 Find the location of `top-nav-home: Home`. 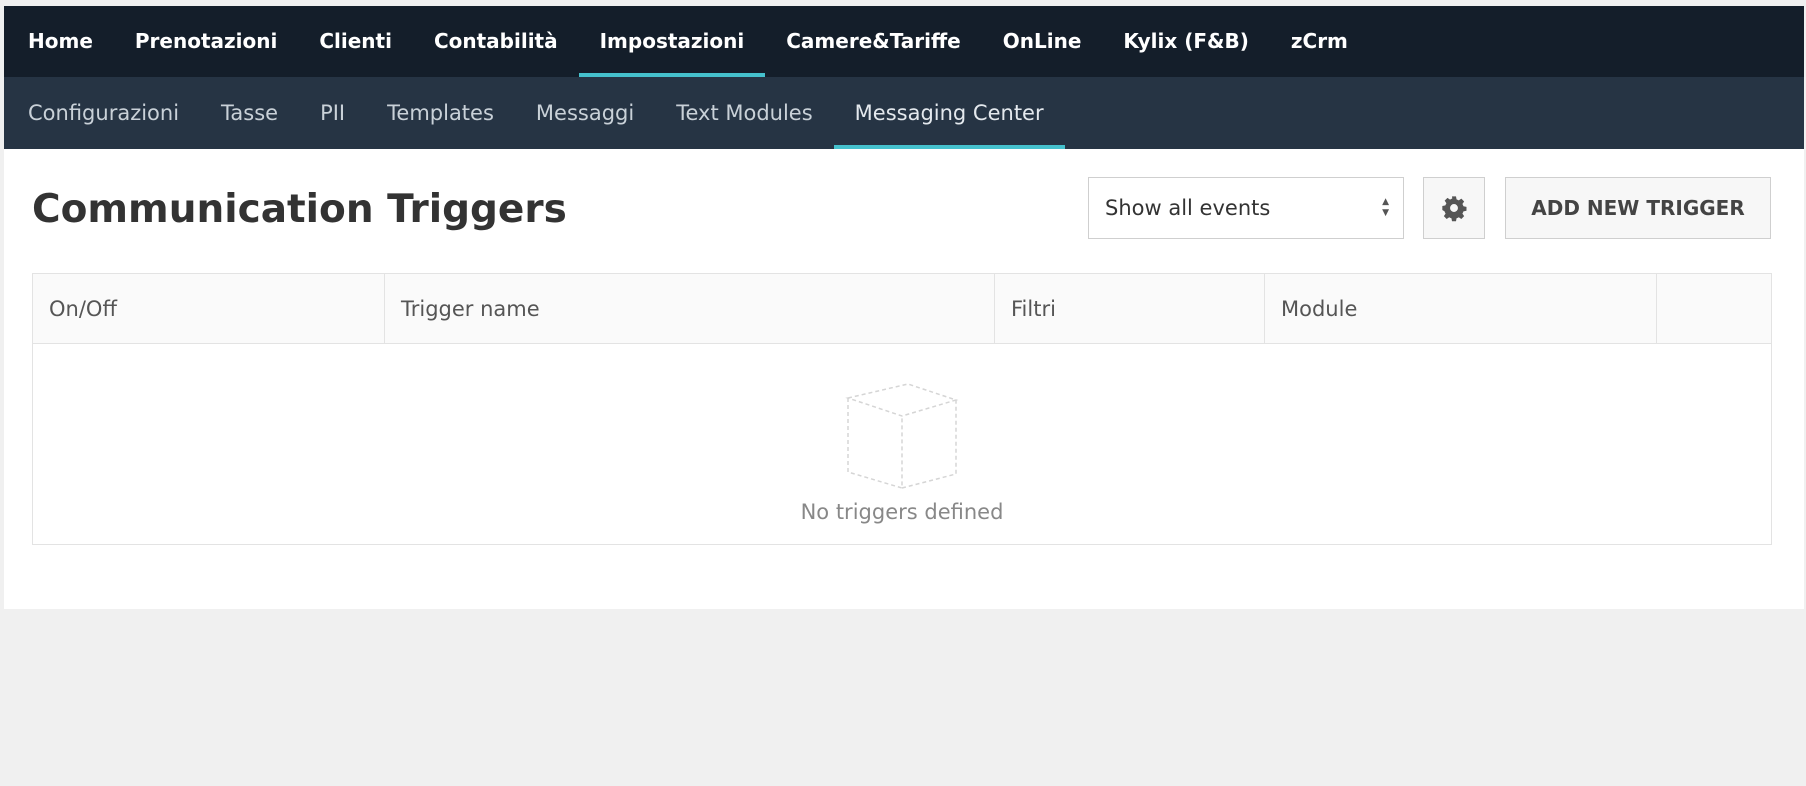

top-nav-home: Home is located at coordinates (71, 41).